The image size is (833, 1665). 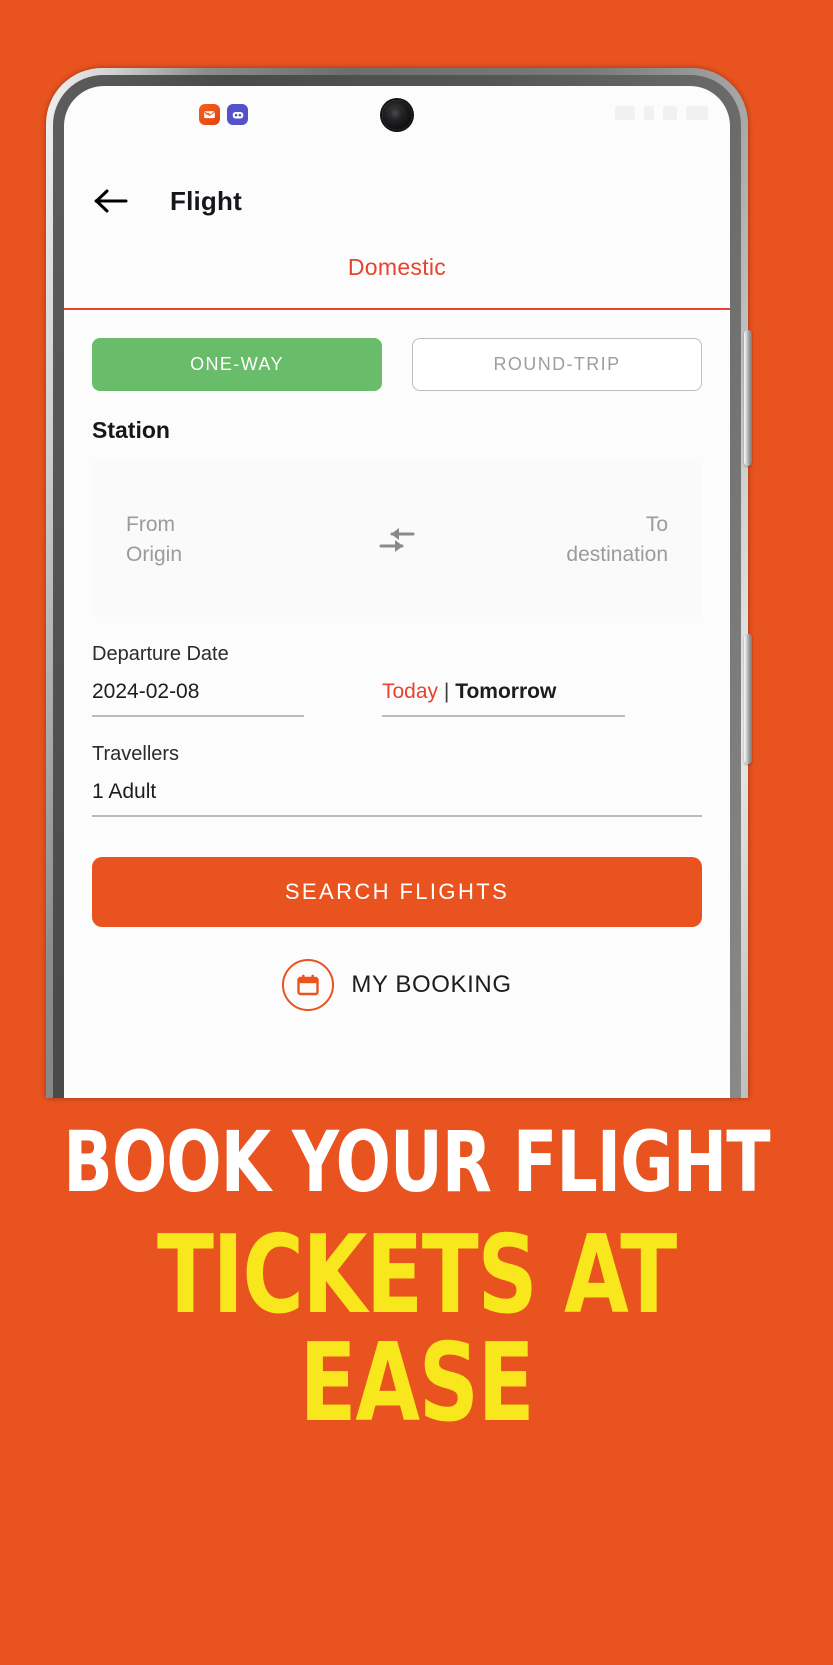 I want to click on today-button: Today, so click(x=410, y=691).